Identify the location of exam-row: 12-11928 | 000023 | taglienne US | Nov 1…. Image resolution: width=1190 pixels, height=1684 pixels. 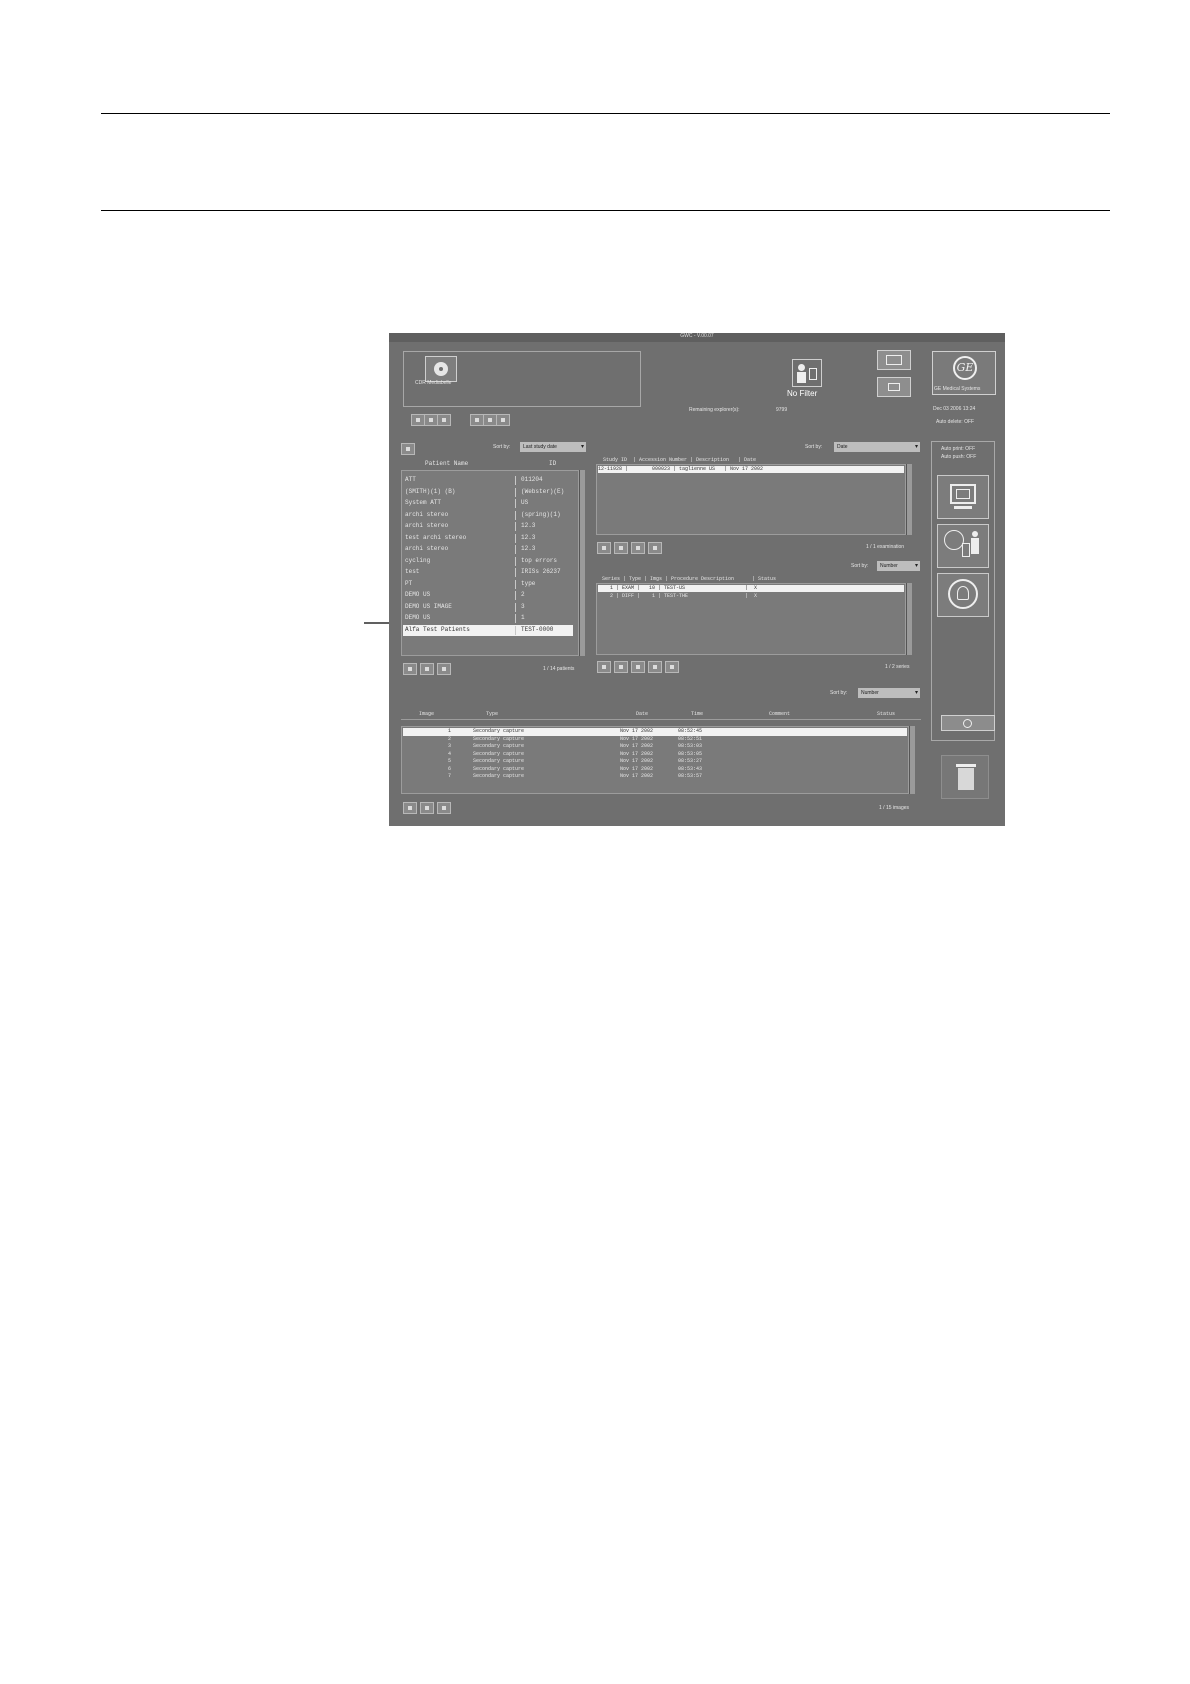
(751, 469).